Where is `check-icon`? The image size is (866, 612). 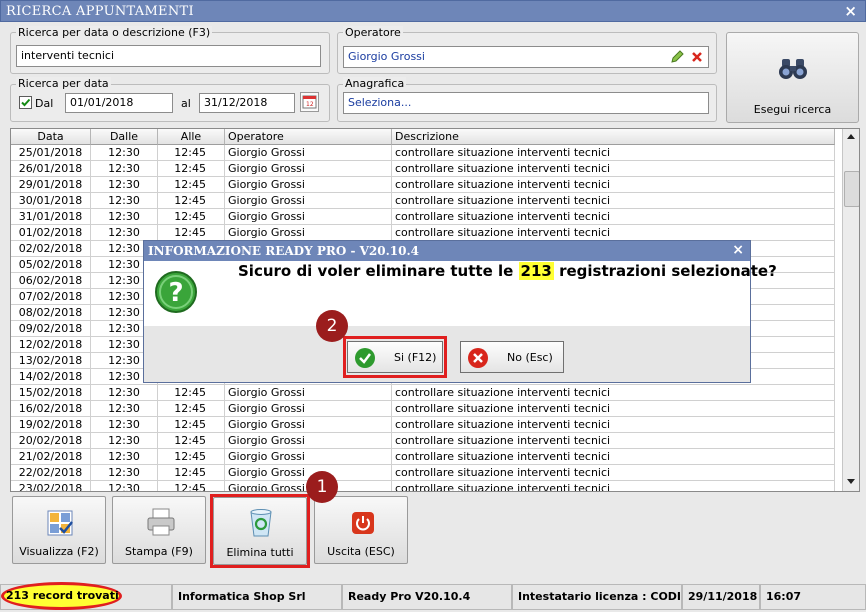 check-icon is located at coordinates (26, 102).